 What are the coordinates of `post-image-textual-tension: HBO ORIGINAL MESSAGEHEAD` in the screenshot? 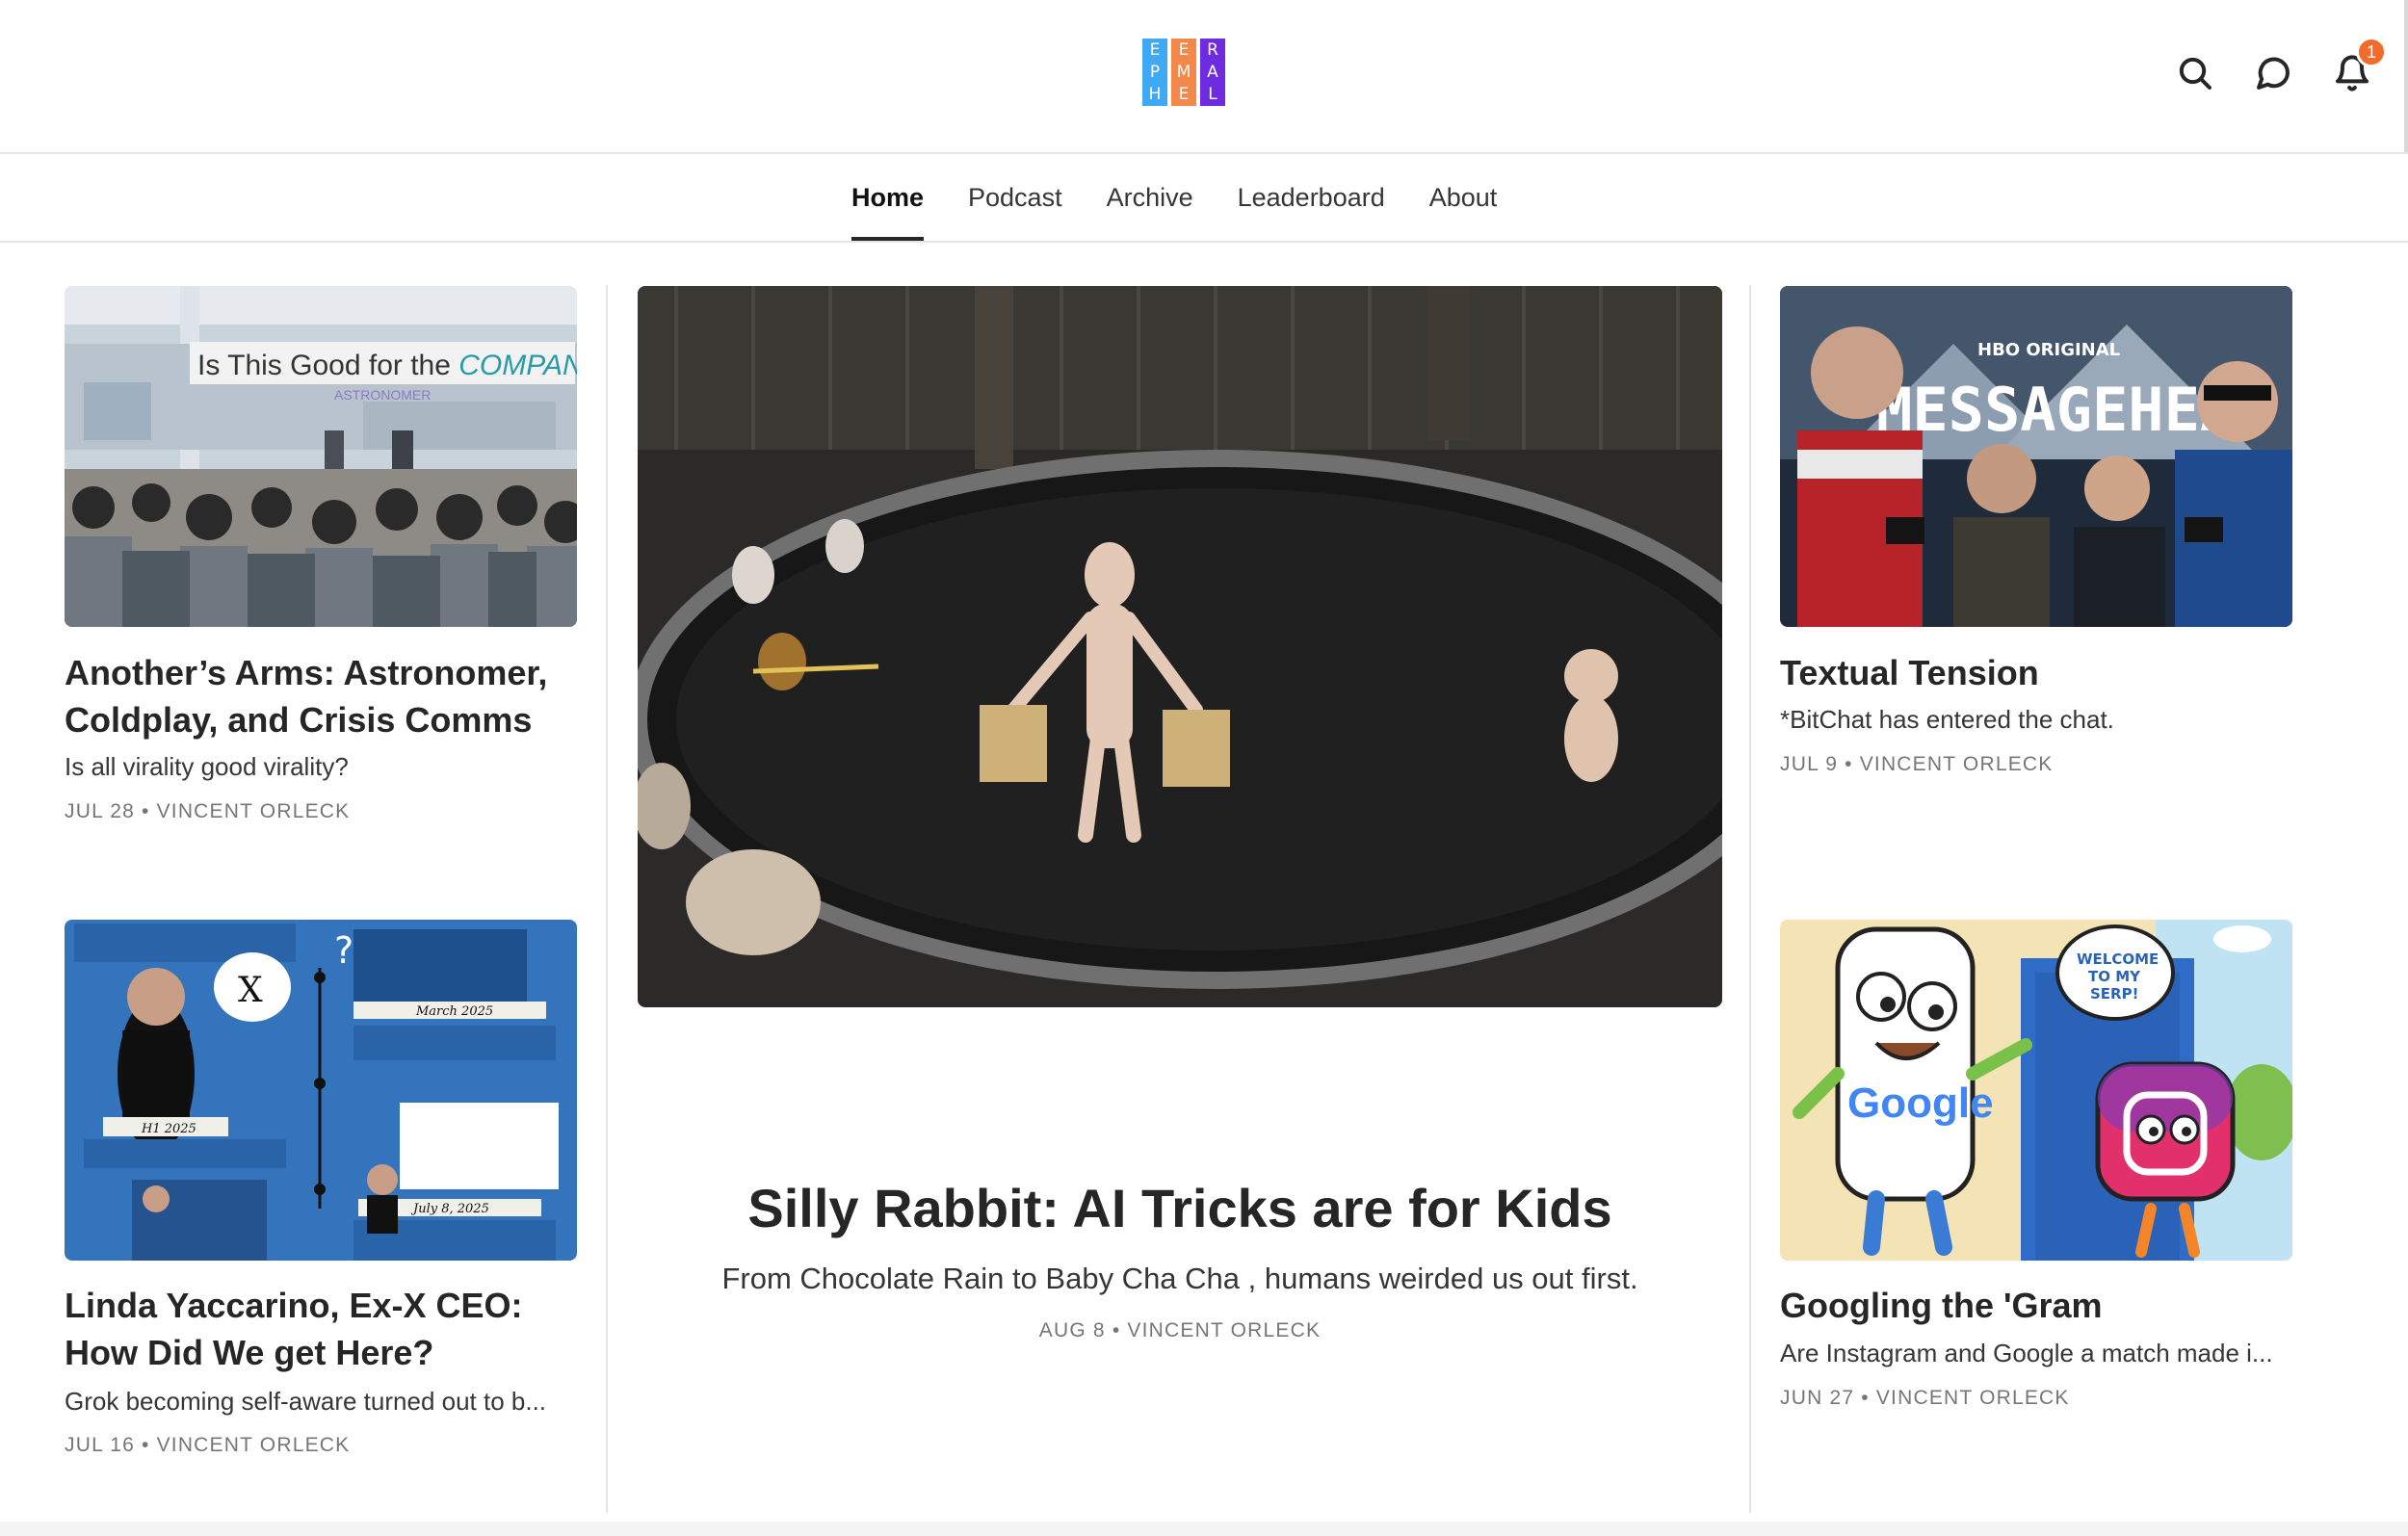 It's located at (2036, 456).